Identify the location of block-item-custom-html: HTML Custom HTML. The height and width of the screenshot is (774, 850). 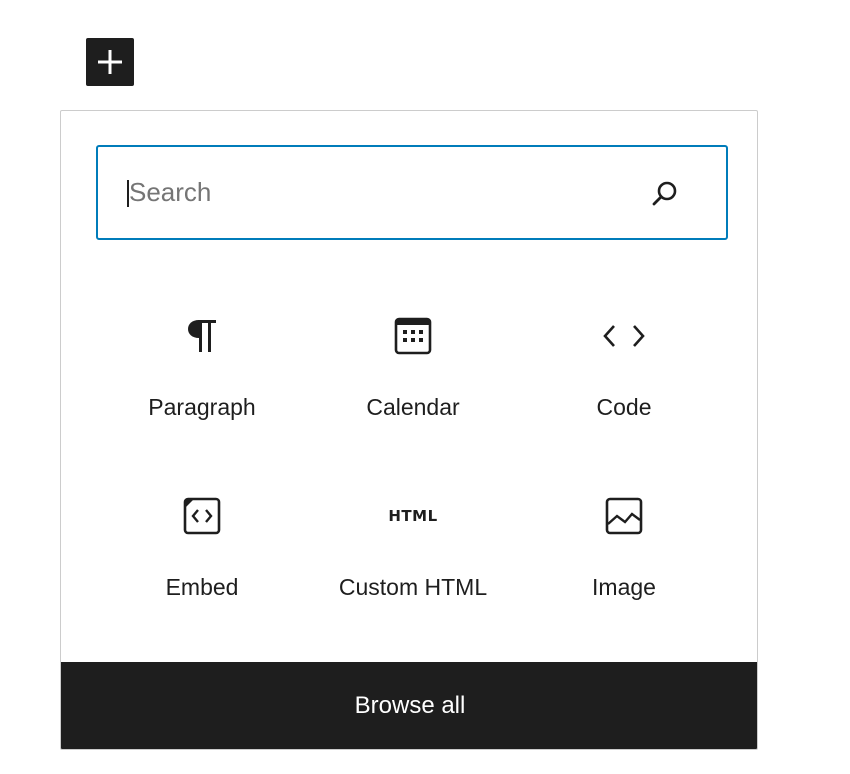
(413, 552).